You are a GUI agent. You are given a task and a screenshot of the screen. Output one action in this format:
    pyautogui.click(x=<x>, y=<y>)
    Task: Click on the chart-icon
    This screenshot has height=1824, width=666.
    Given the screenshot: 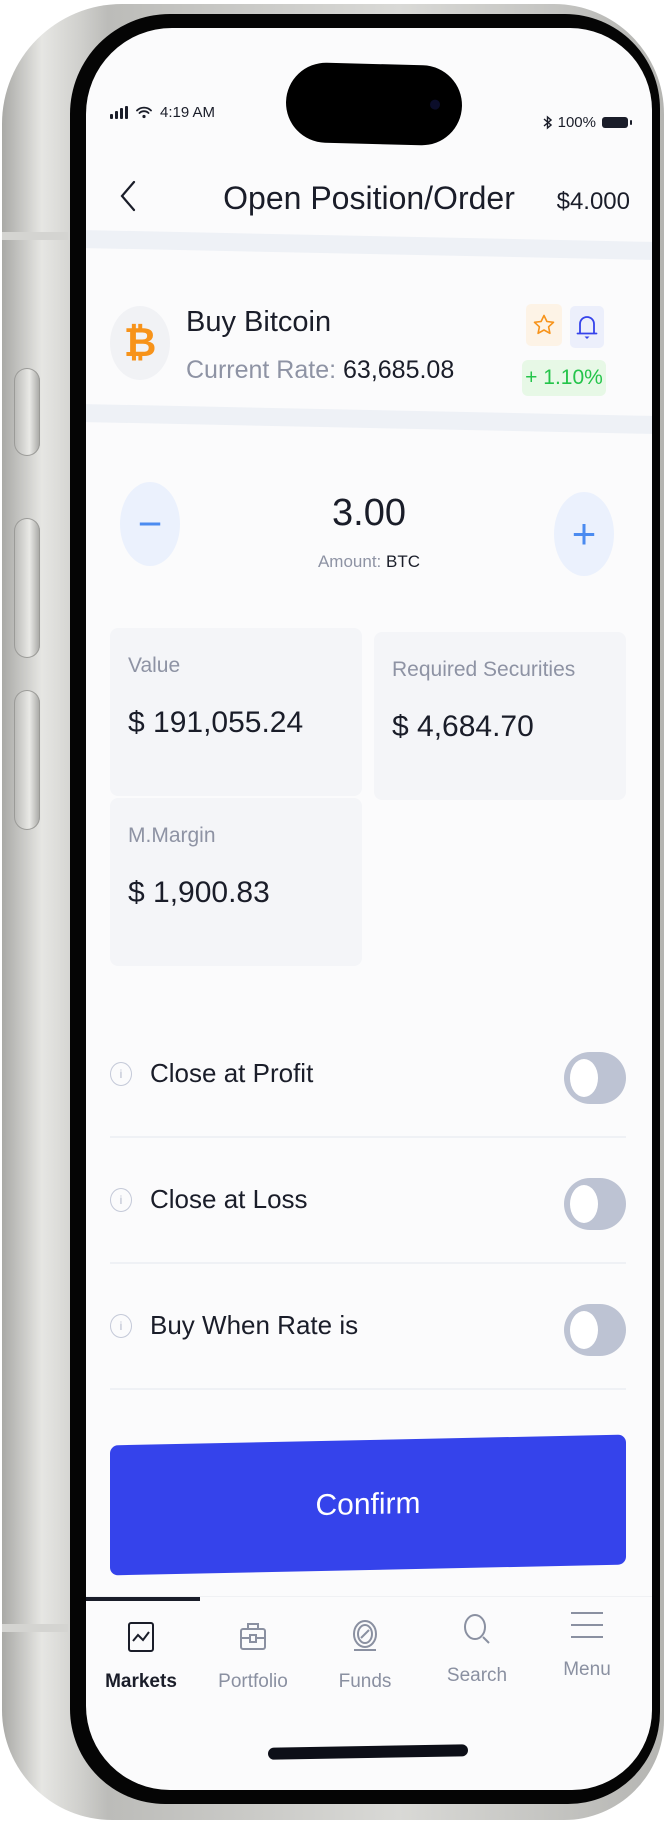 What is the action you would take?
    pyautogui.click(x=141, y=1637)
    